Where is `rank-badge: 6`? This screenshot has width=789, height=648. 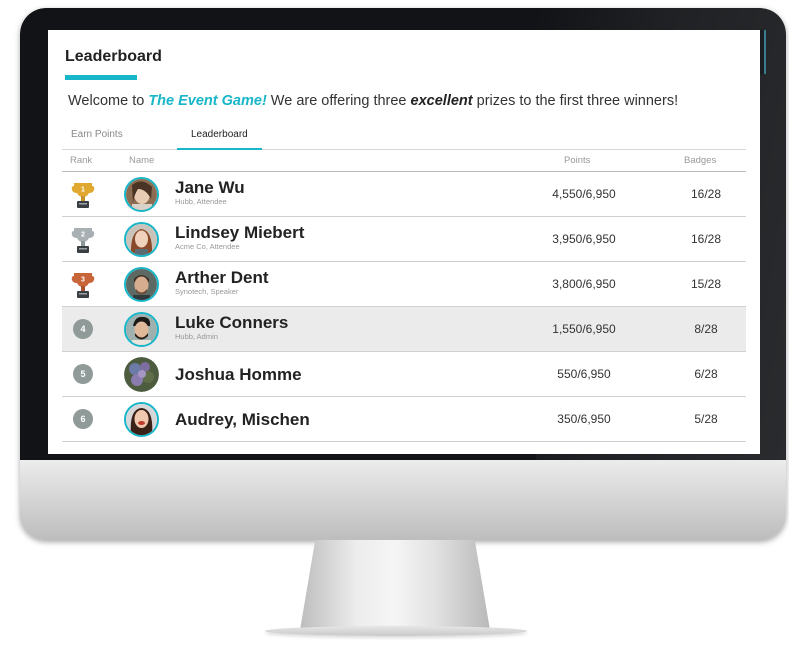 rank-badge: 6 is located at coordinates (83, 419).